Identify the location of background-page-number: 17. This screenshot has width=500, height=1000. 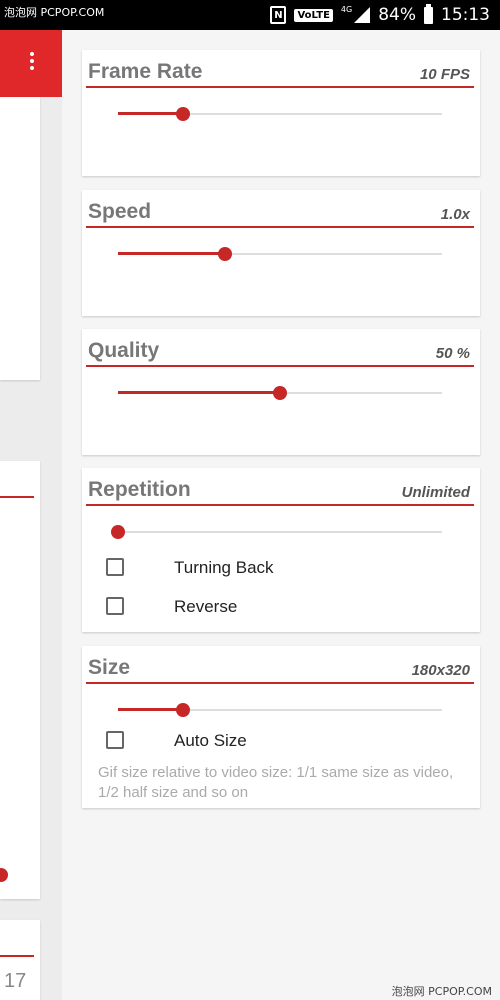
(15, 981).